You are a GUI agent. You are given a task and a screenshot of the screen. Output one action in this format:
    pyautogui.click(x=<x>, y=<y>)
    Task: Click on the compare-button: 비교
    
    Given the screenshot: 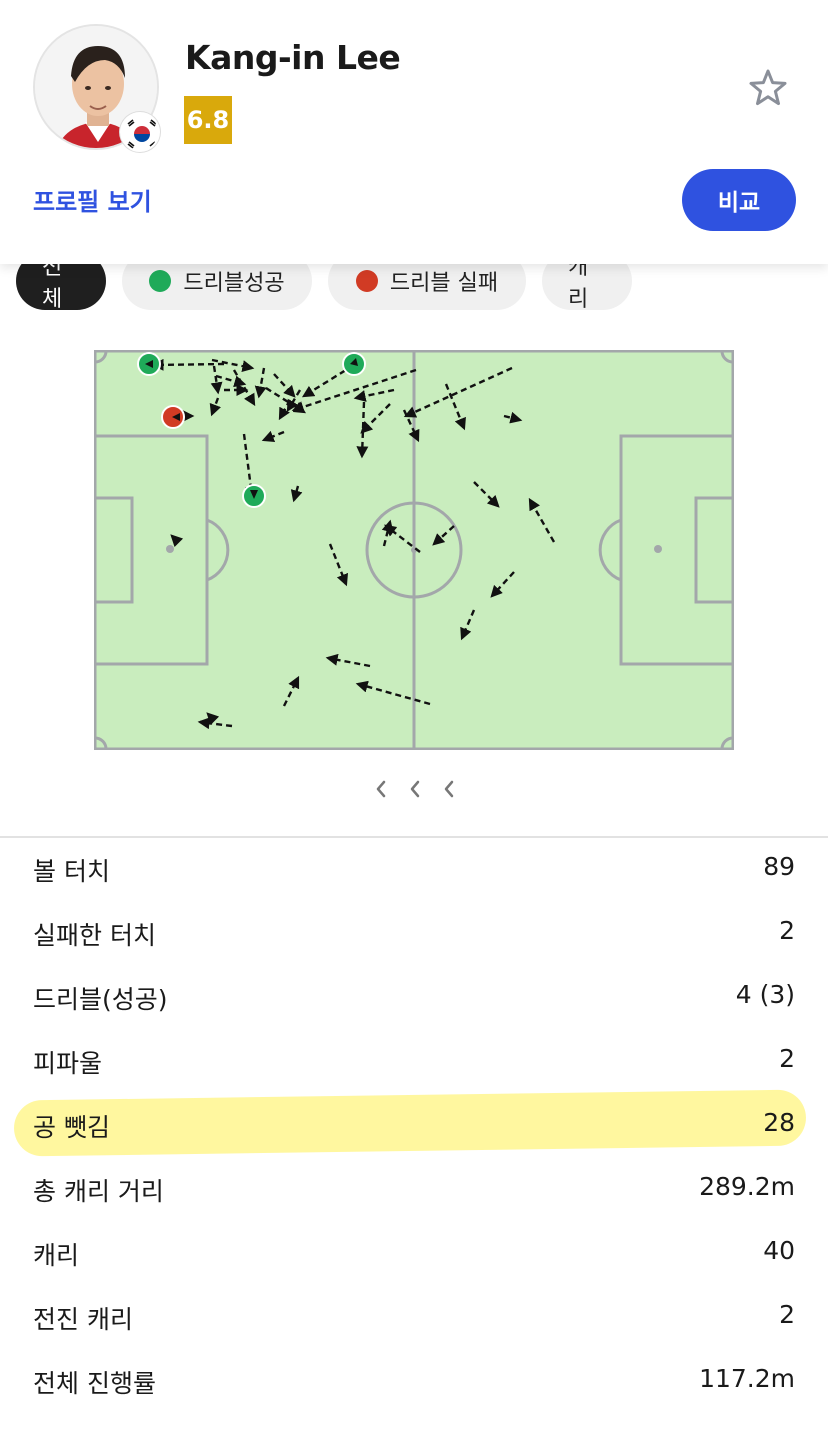 What is the action you would take?
    pyautogui.click(x=739, y=200)
    